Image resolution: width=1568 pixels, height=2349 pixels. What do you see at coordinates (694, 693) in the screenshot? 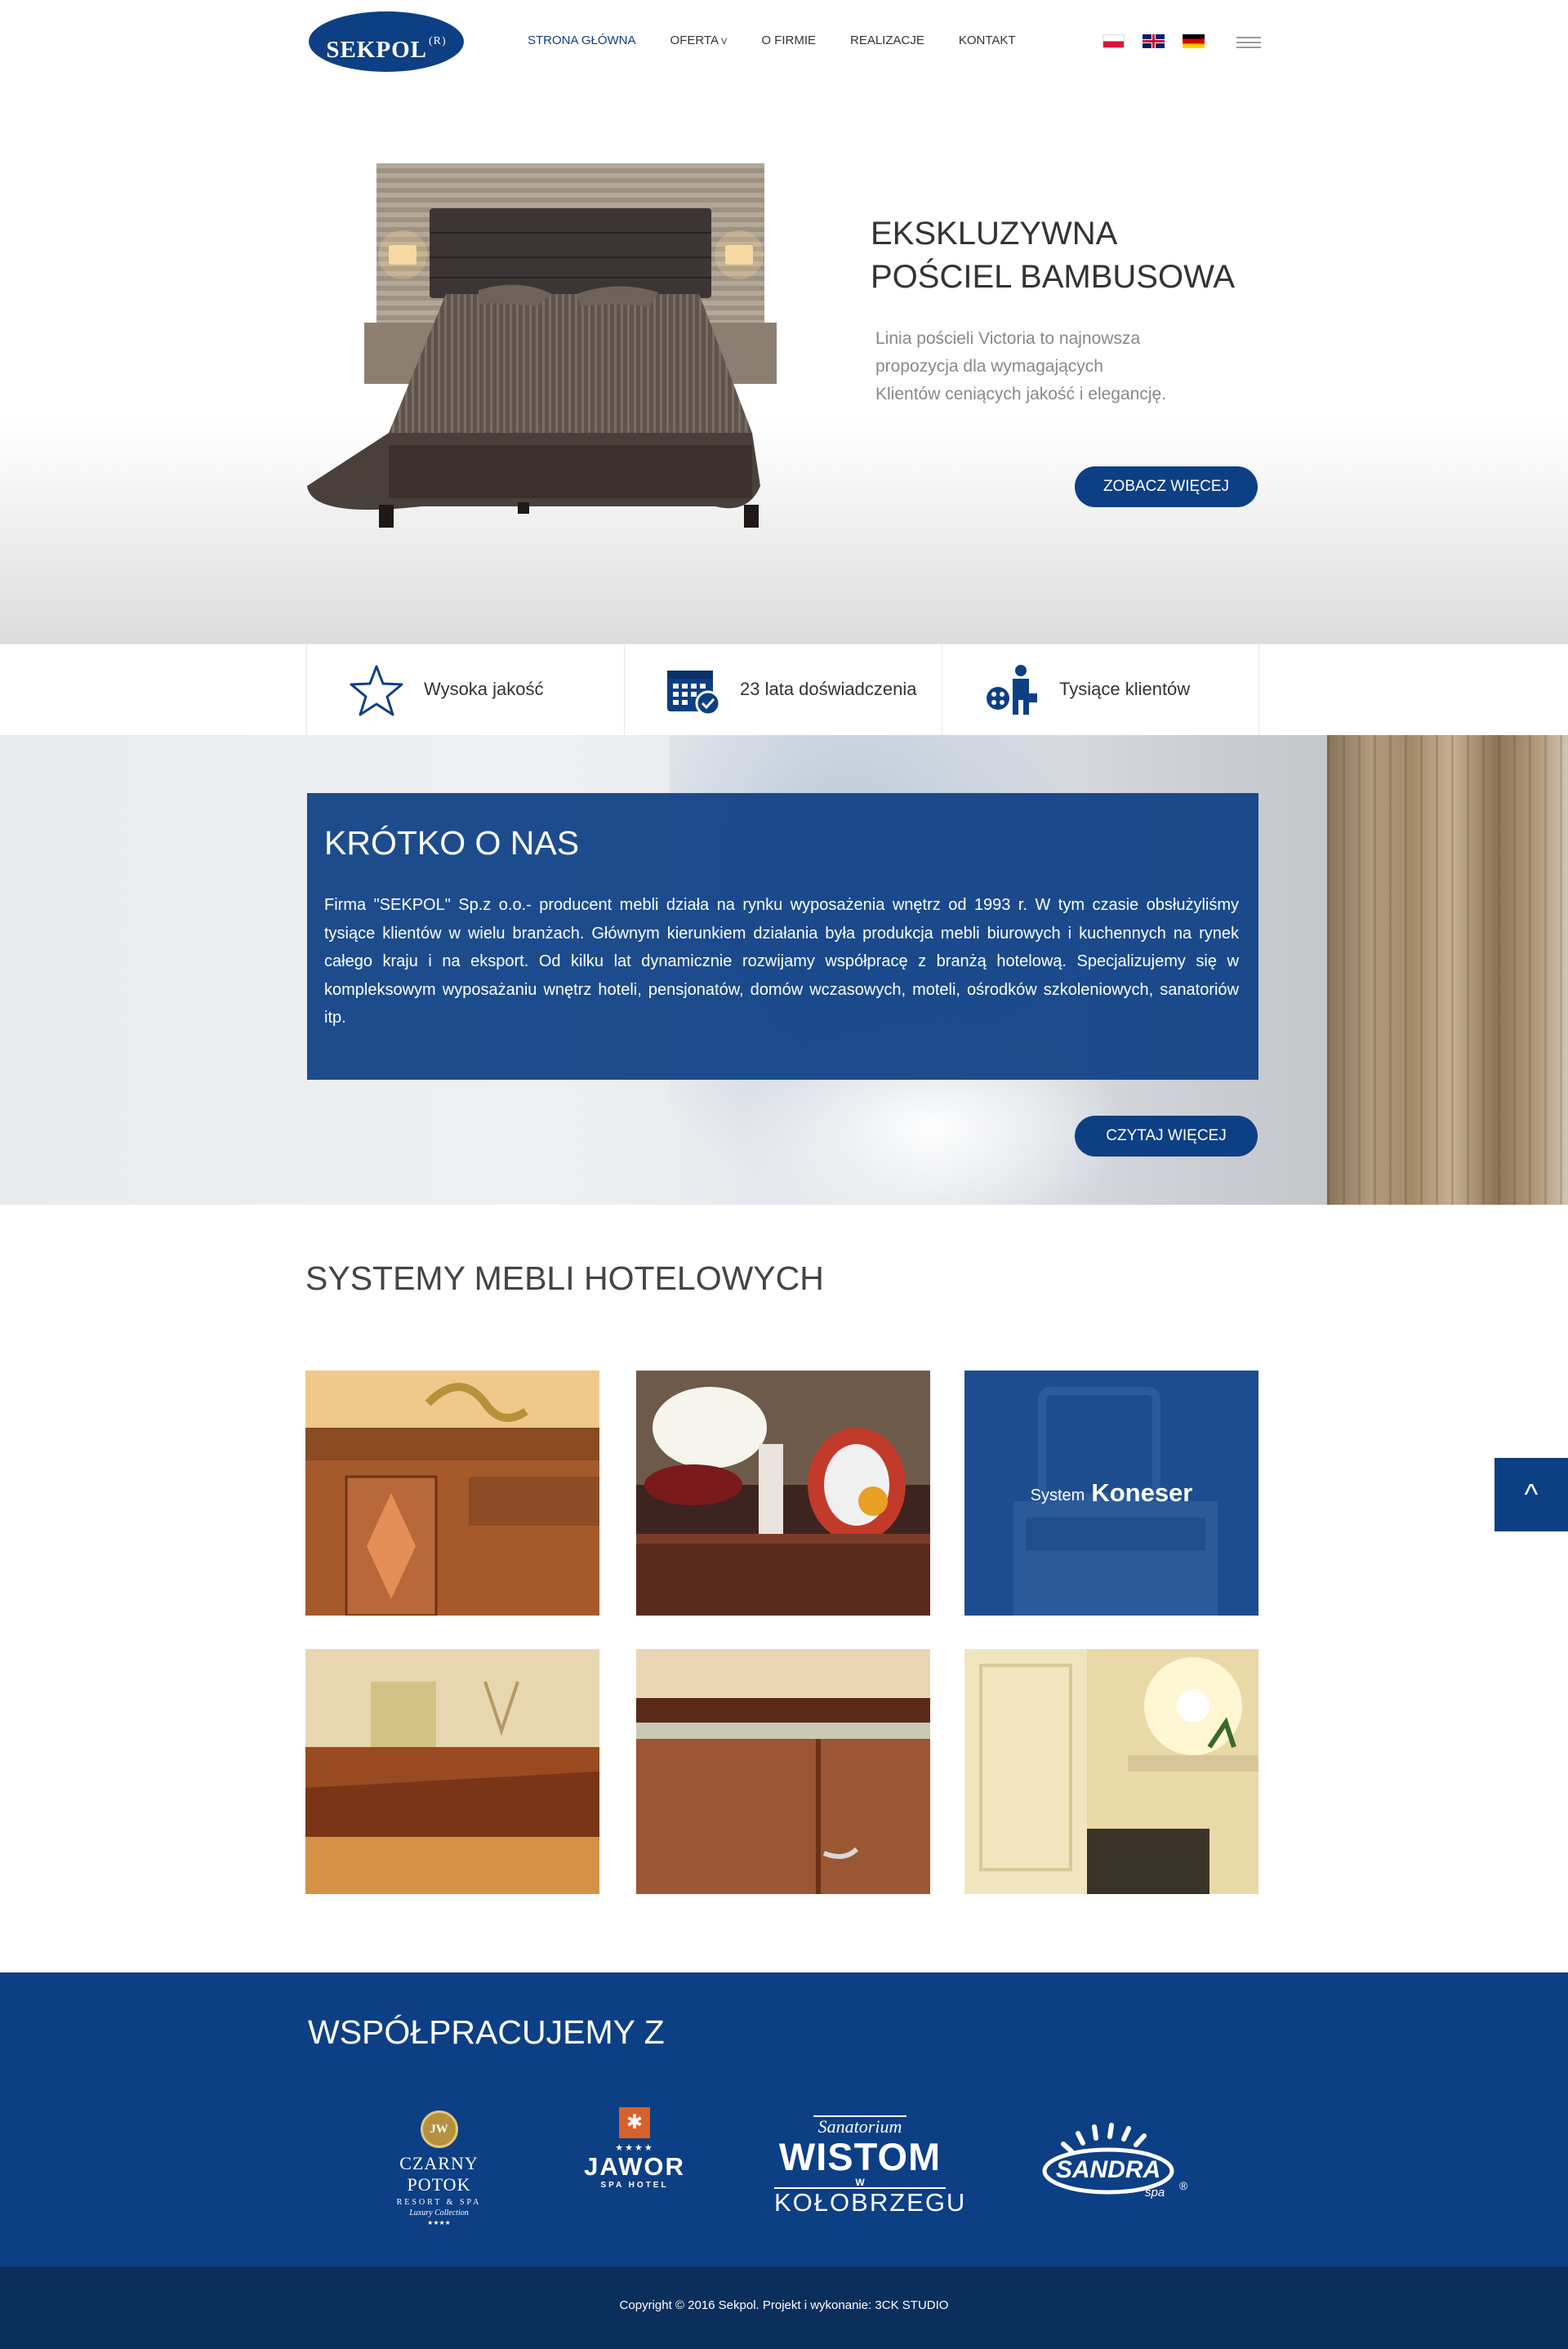
I see `calendar-check-icon` at bounding box center [694, 693].